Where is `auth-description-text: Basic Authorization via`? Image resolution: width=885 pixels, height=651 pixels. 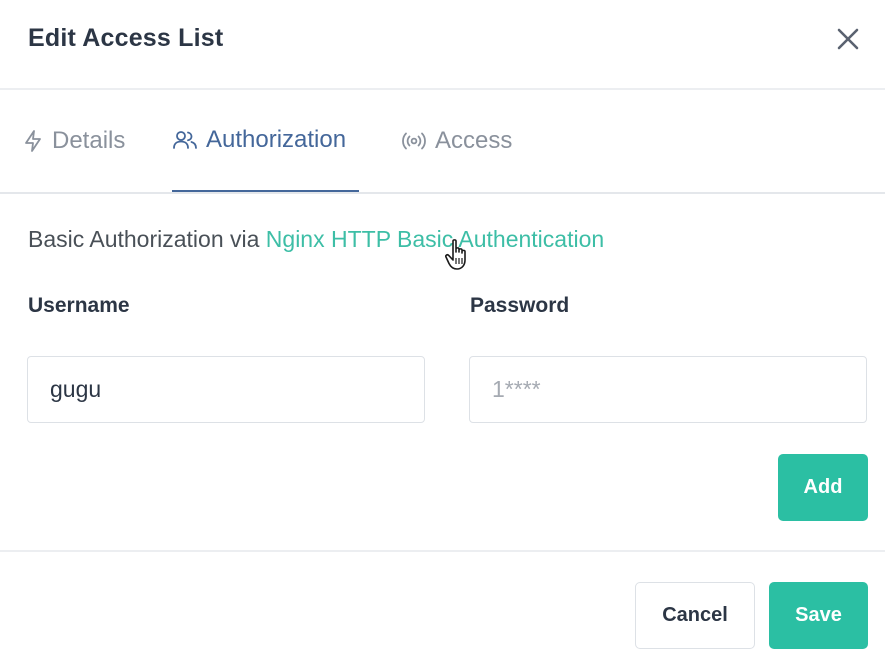
auth-description-text: Basic Authorization via is located at coordinates (147, 239).